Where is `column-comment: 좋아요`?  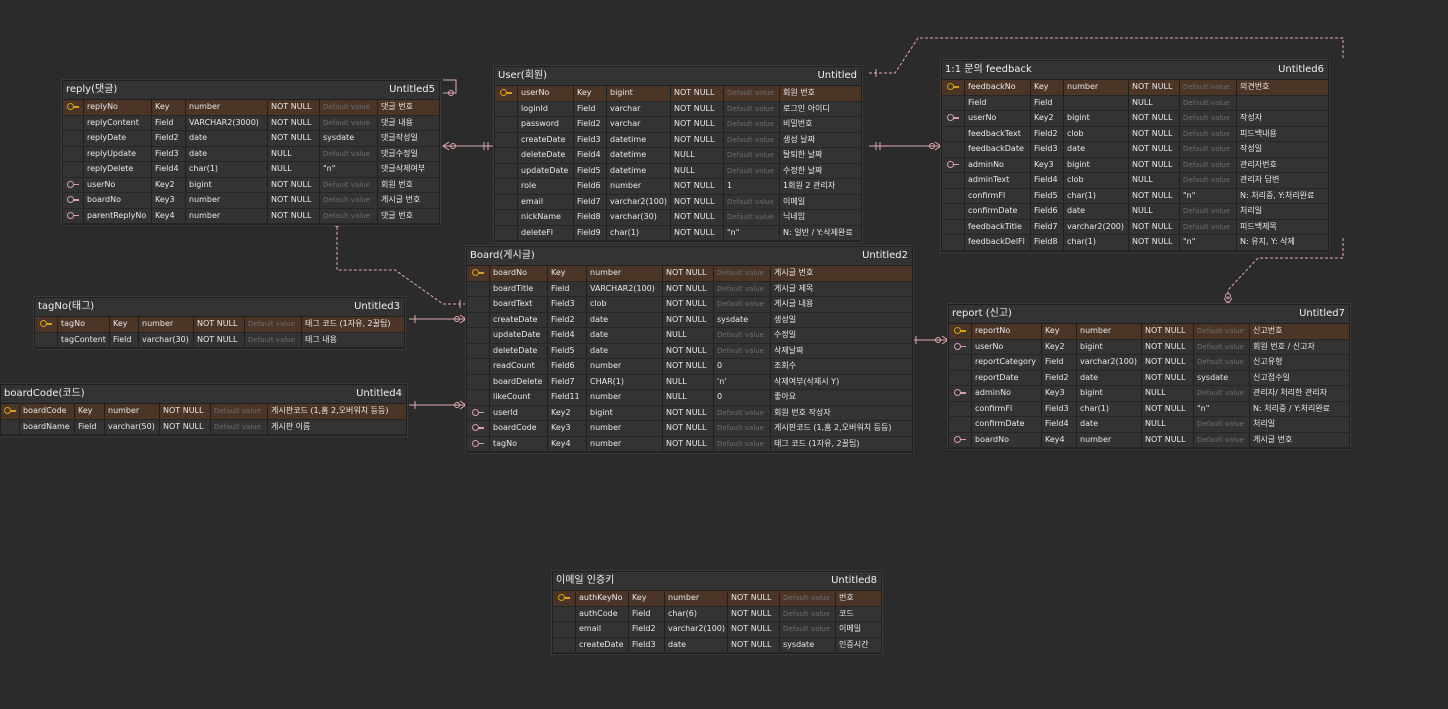
column-comment: 좋아요 is located at coordinates (841, 397).